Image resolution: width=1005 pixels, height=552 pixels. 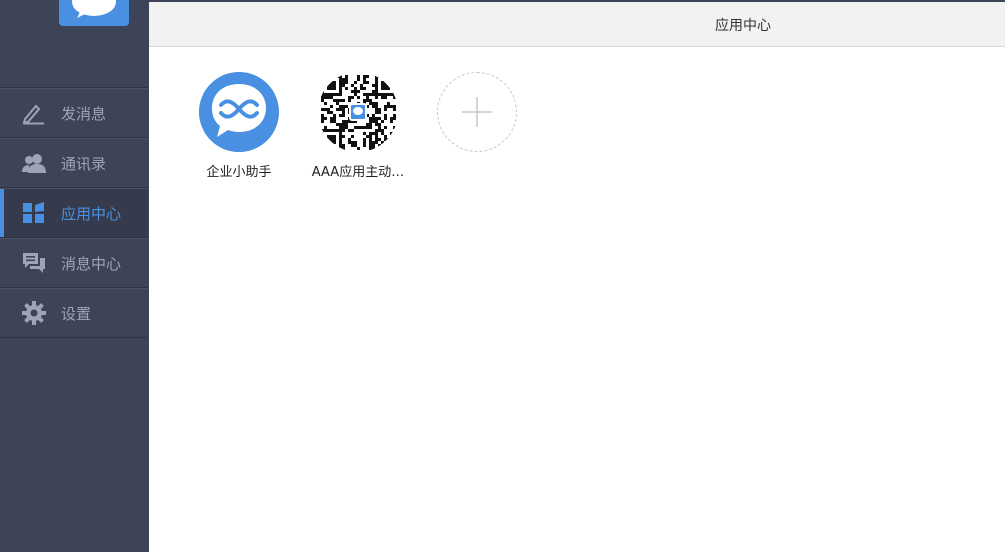 I want to click on add-app-button, so click(x=477, y=112).